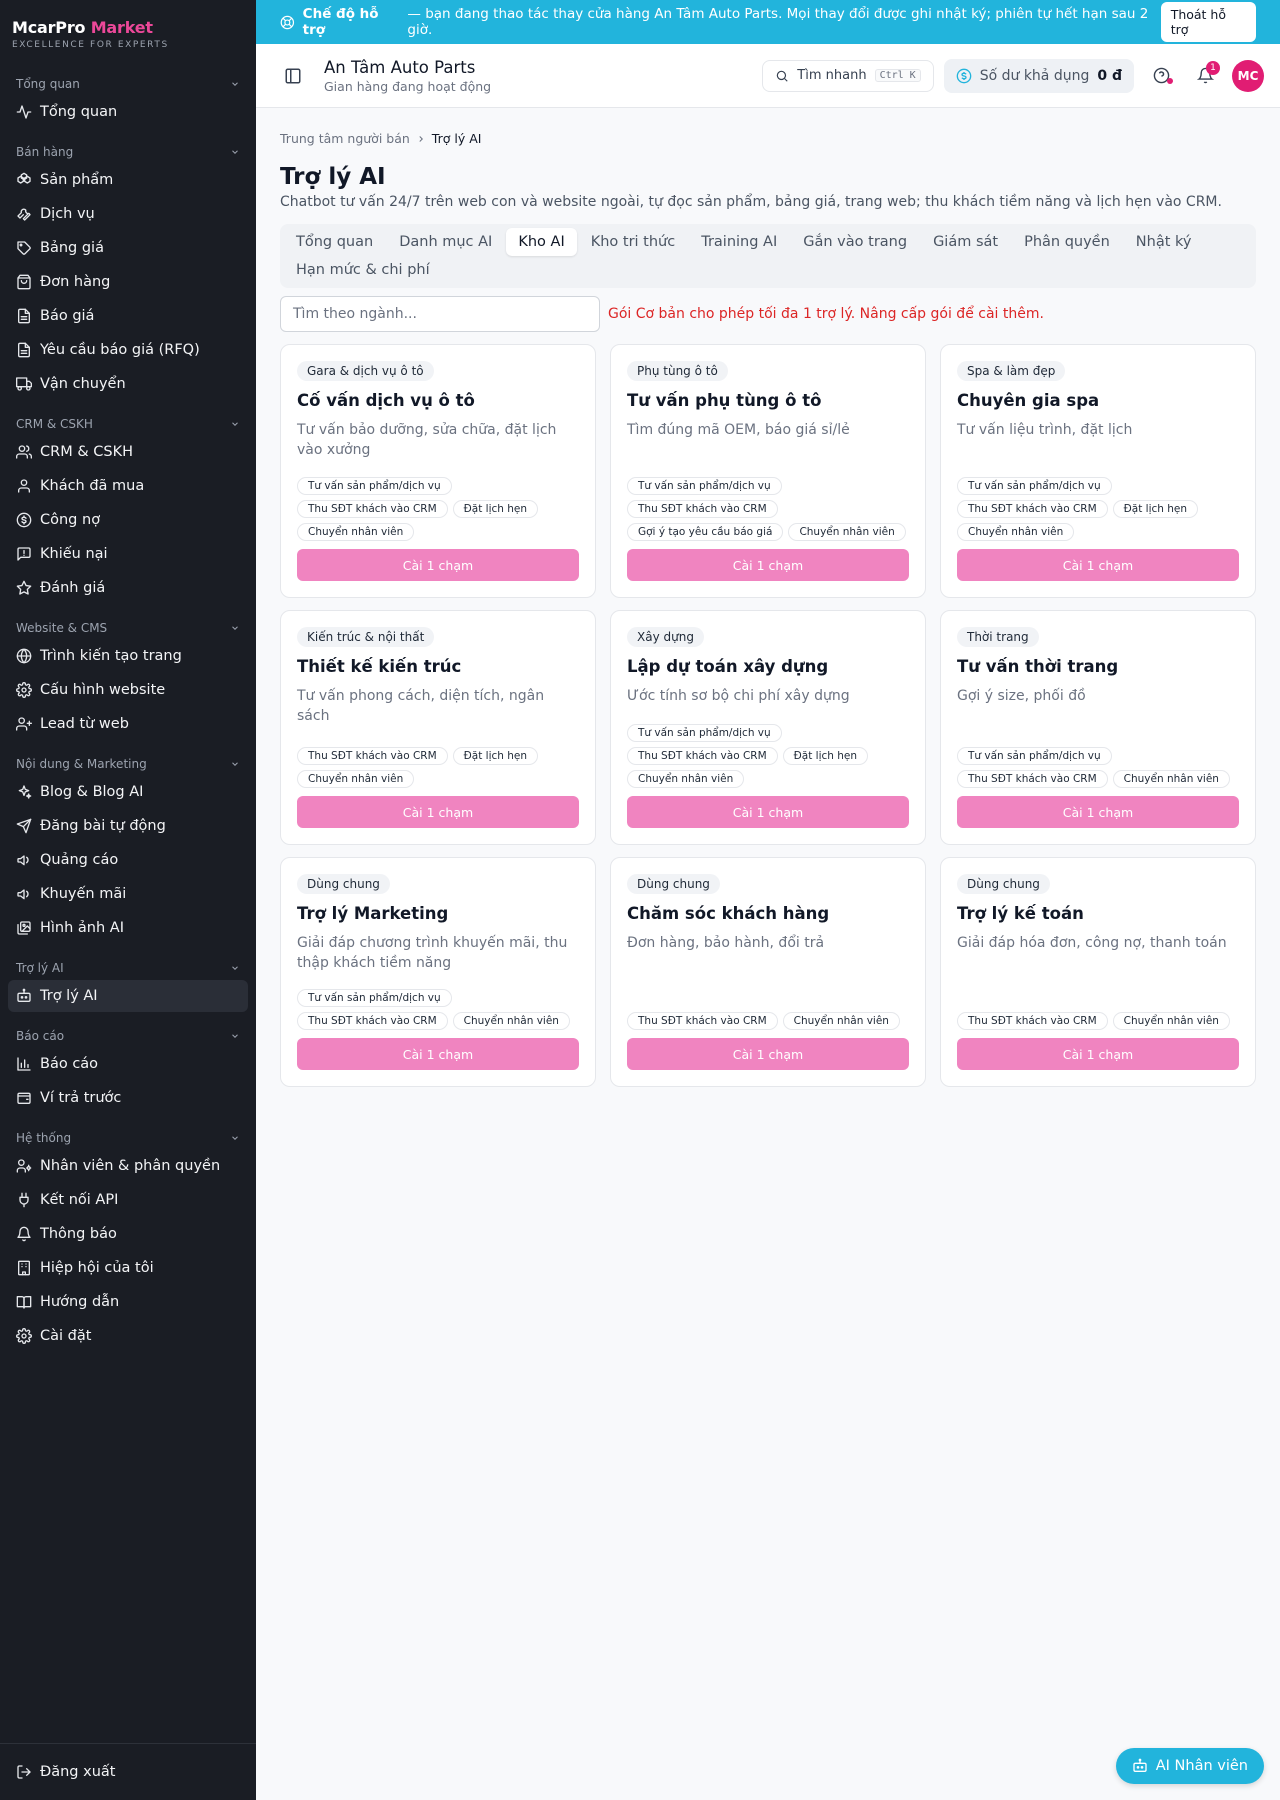  What do you see at coordinates (128, 1200) in the screenshot?
I see `sidebar-item: Kết nối API` at bounding box center [128, 1200].